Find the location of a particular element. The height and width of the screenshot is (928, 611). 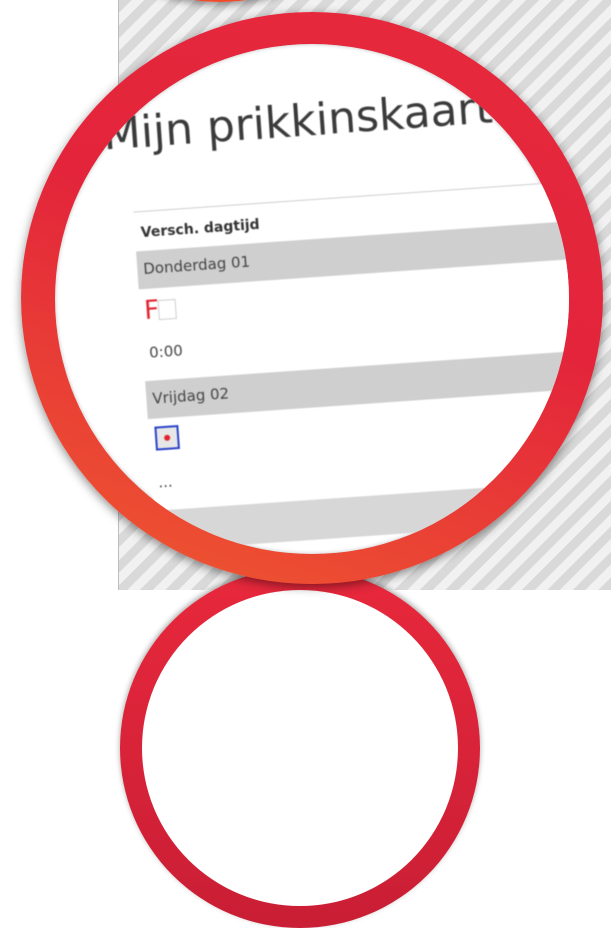

selected-marker-icon is located at coordinates (167, 437).